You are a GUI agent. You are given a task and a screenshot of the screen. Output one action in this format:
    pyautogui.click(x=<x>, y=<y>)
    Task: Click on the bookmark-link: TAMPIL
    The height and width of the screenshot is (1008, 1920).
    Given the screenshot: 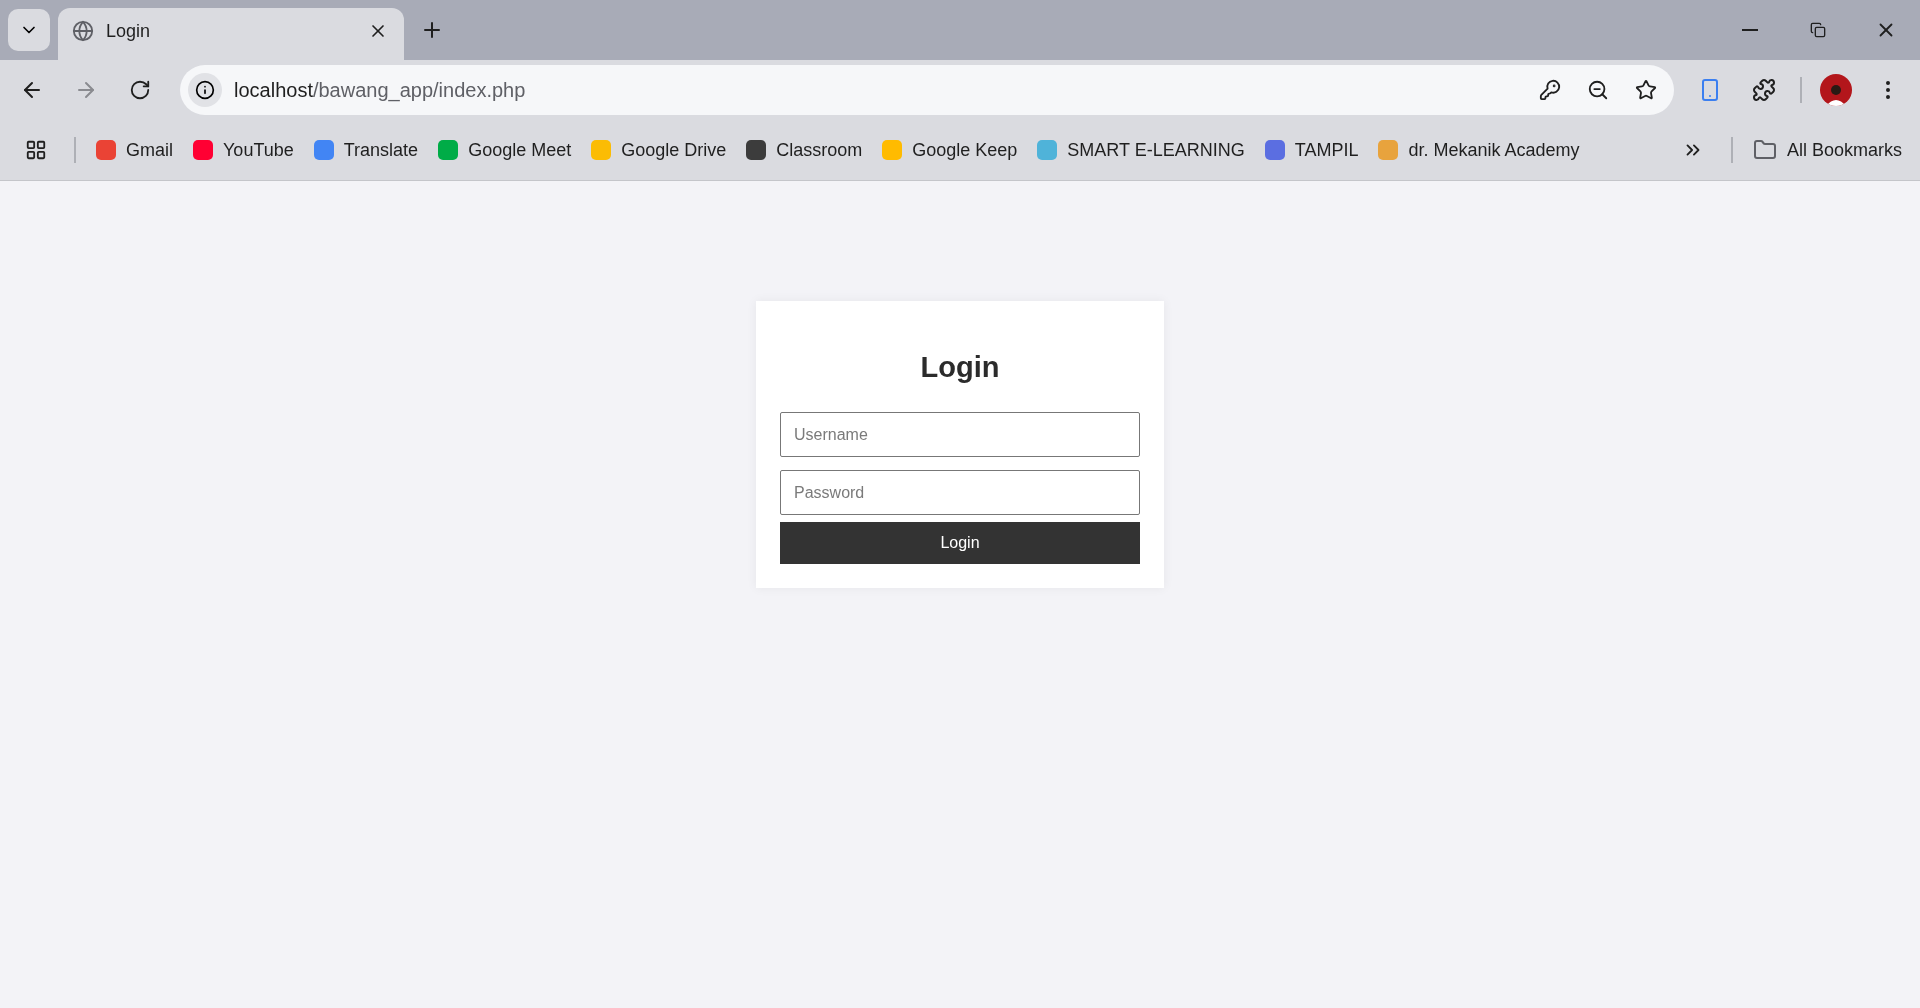 What is the action you would take?
    pyautogui.click(x=1311, y=150)
    